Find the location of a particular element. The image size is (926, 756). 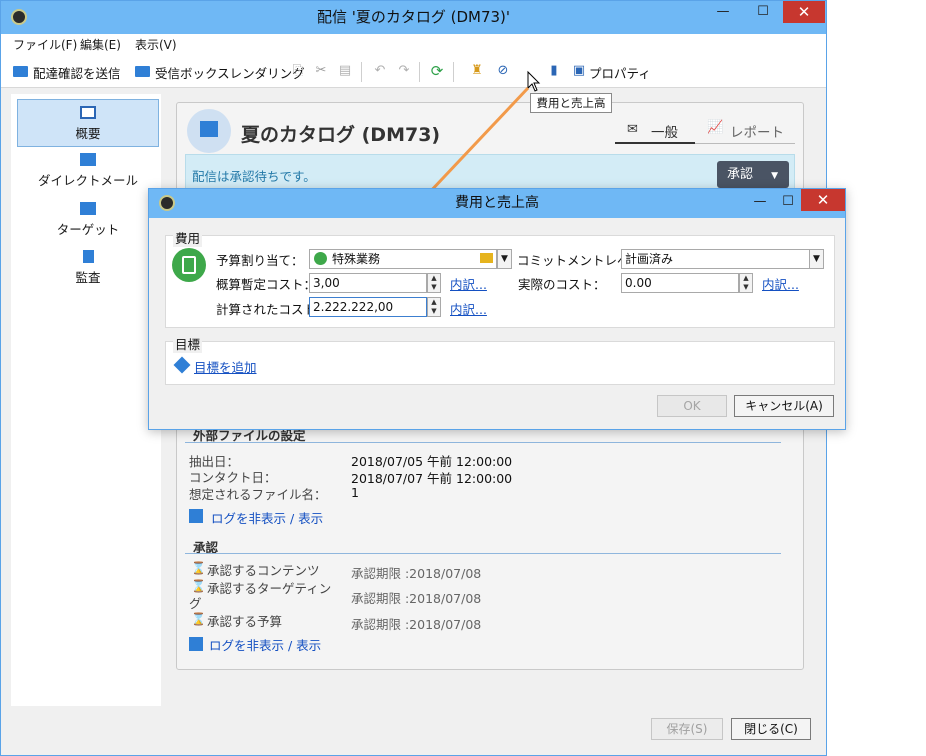

add-objective-link: 目標を追加 is located at coordinates (225, 366).